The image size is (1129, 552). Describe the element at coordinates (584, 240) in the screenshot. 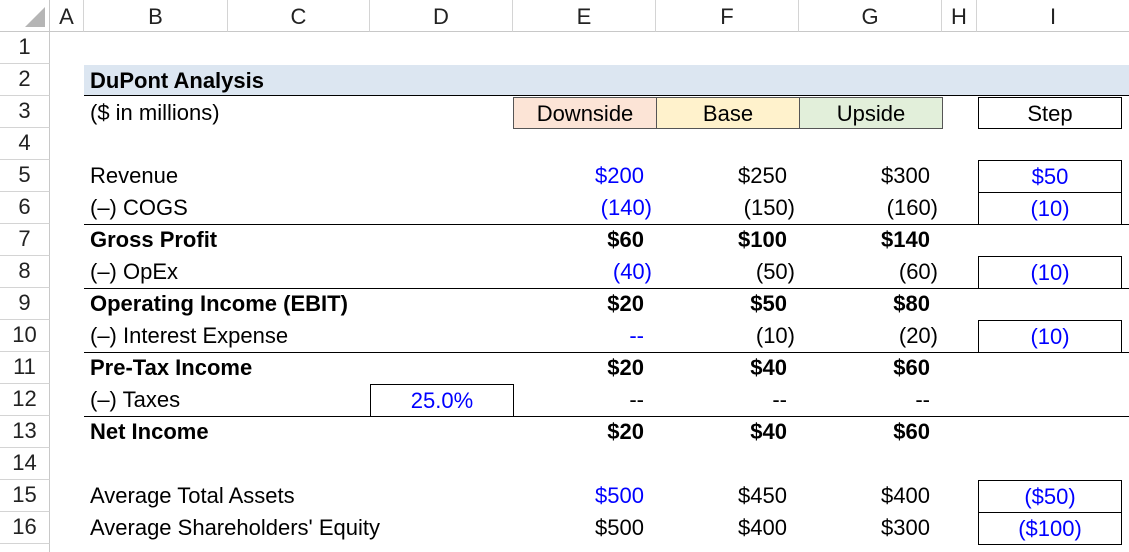

I see `gross-profit-downside: $60` at that location.